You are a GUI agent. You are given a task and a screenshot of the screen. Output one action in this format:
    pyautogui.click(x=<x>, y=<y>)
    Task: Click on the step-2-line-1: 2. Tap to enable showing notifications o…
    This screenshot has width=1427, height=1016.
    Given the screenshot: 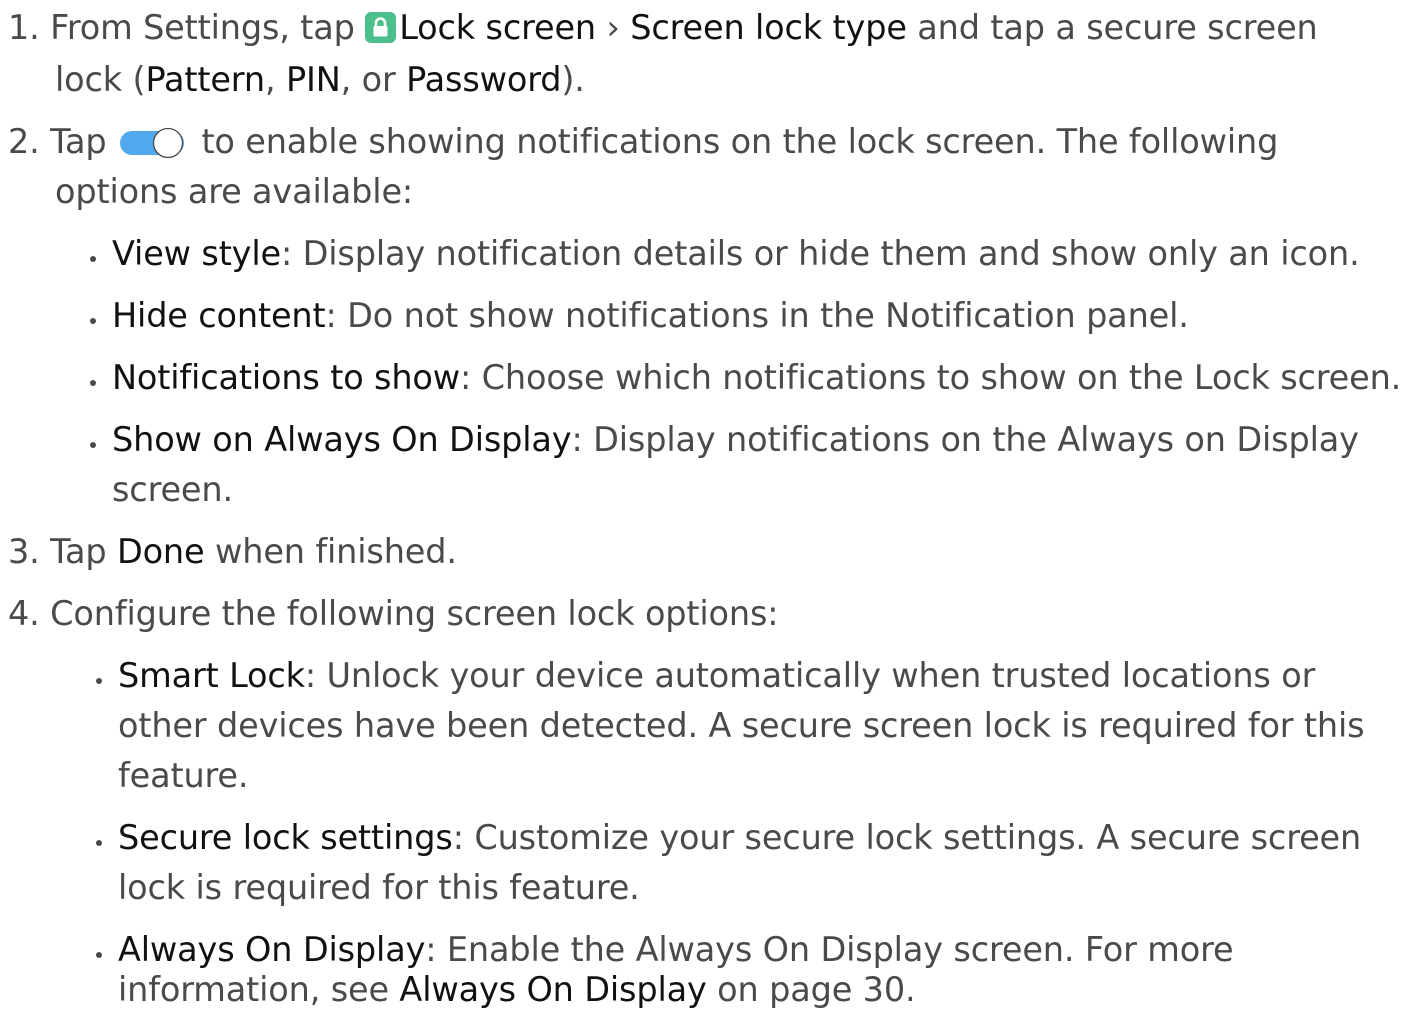 What is the action you would take?
    pyautogui.click(x=643, y=142)
    